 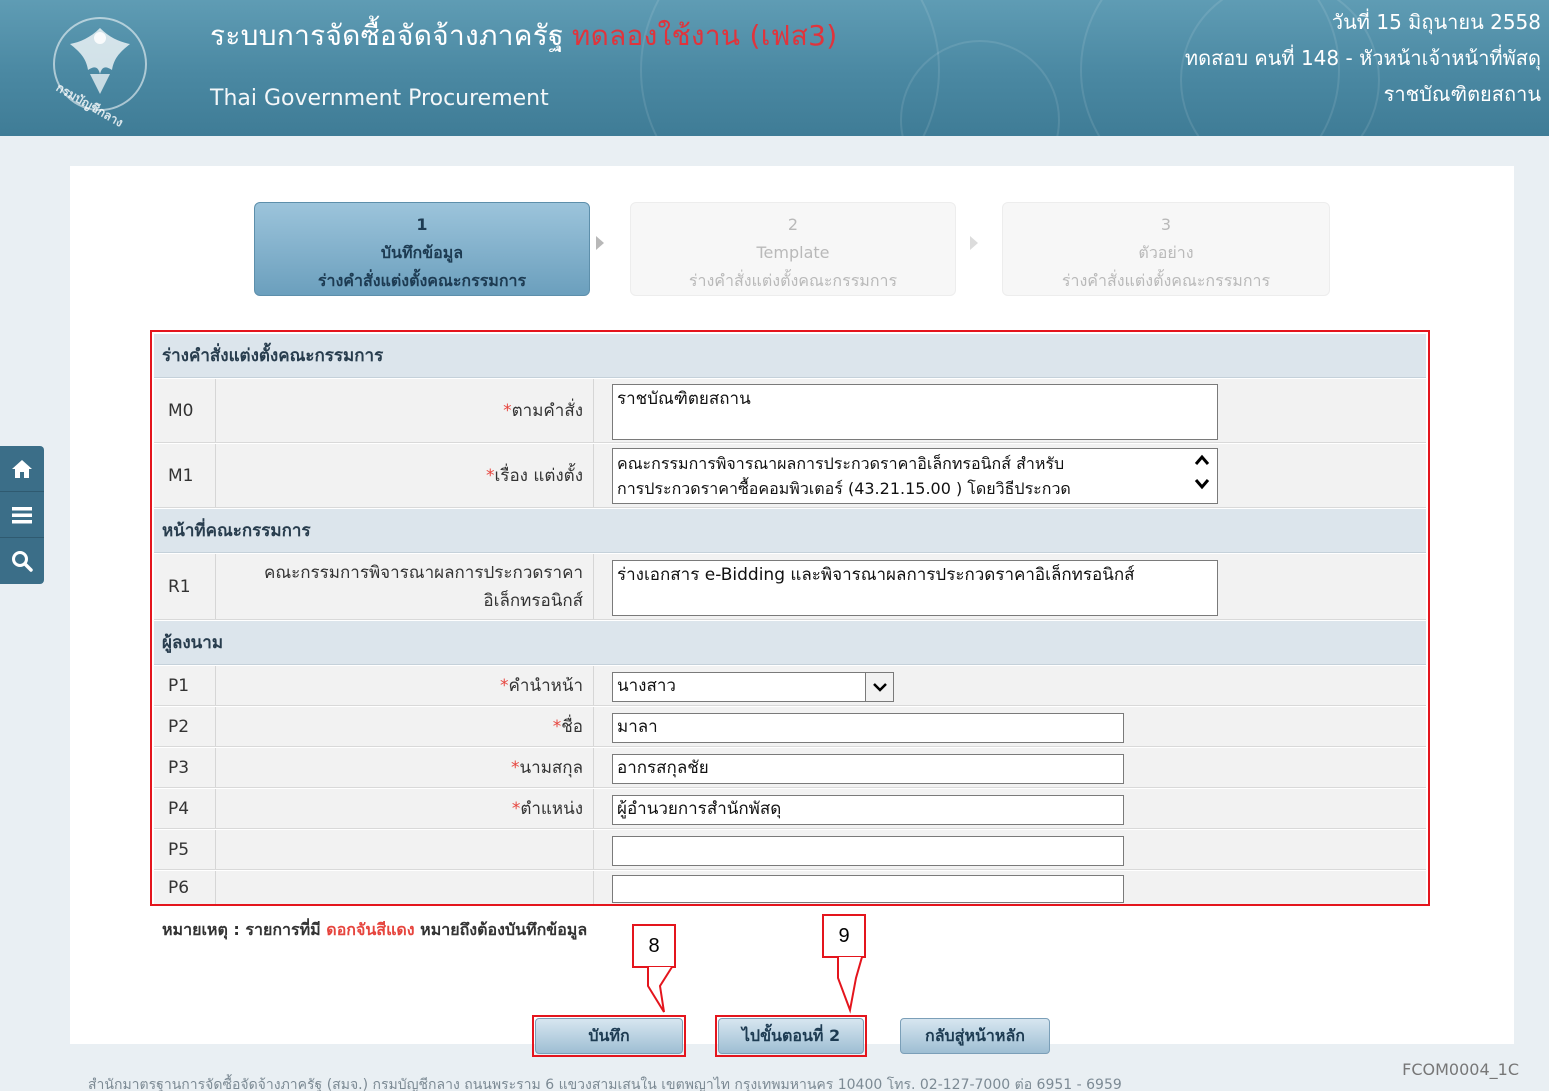 I want to click on app-title-text: ระบบการจัดซื้อจัดจ้างภาครัฐ, so click(x=387, y=35).